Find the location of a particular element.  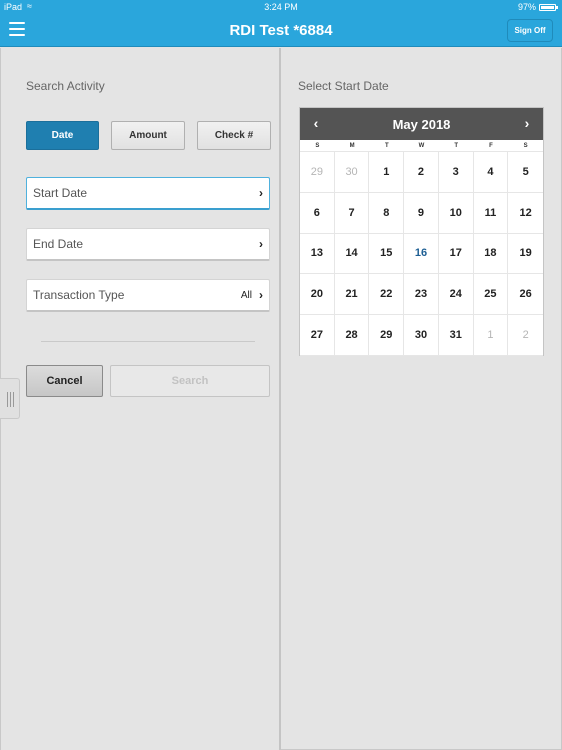

weekday-label: F is located at coordinates (491, 146).